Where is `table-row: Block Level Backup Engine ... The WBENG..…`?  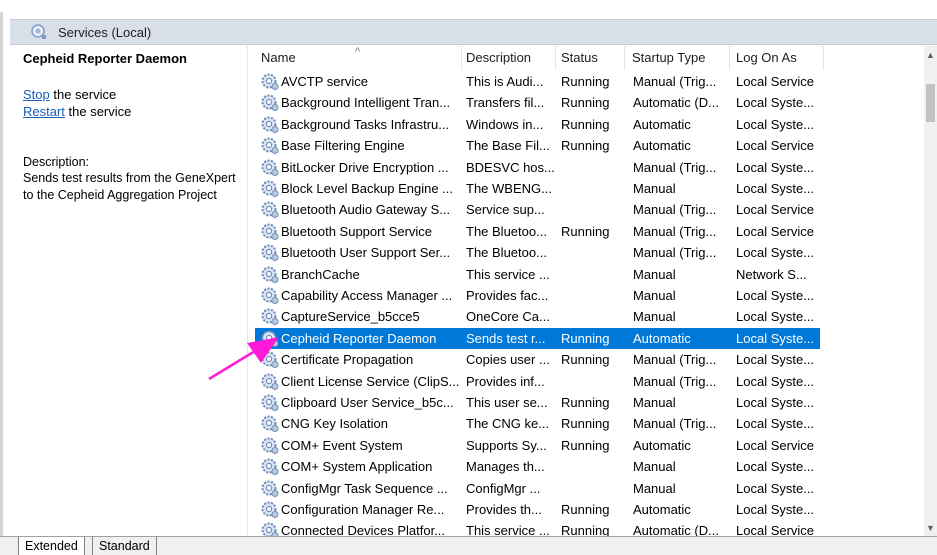 table-row: Block Level Backup Engine ... The WBENG..… is located at coordinates (537, 188).